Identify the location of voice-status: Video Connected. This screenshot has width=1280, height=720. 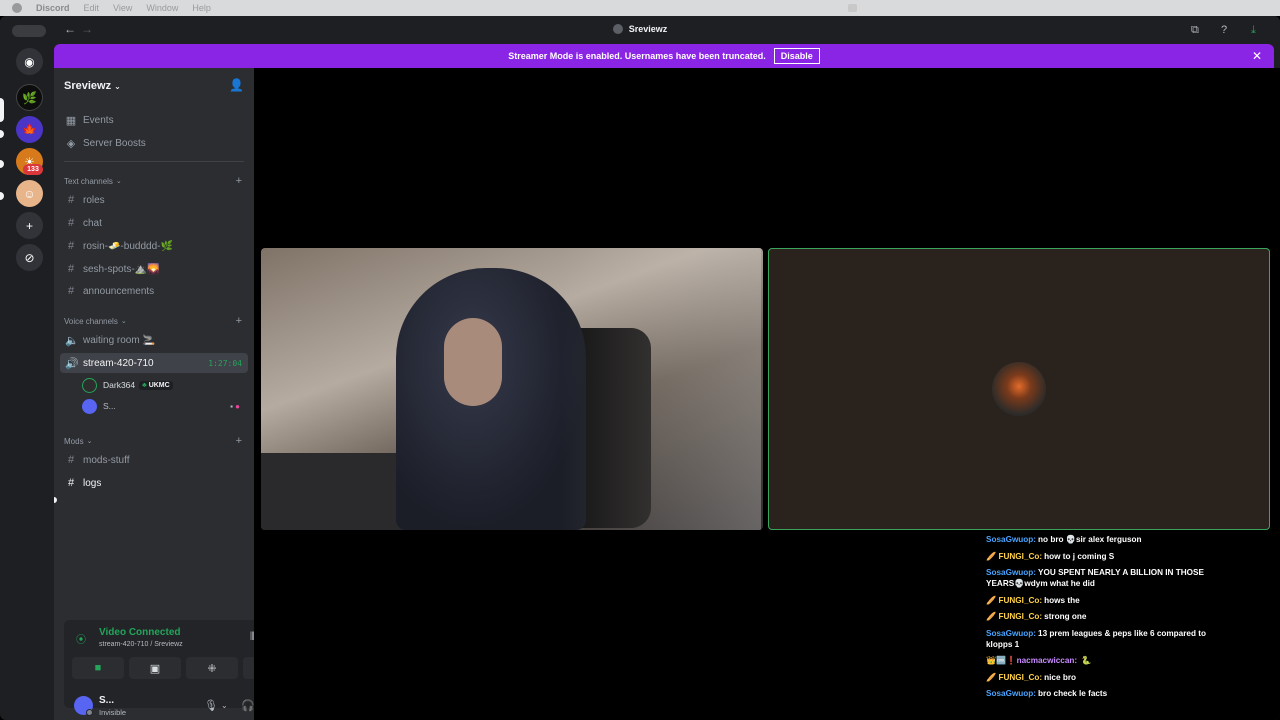
(140, 632).